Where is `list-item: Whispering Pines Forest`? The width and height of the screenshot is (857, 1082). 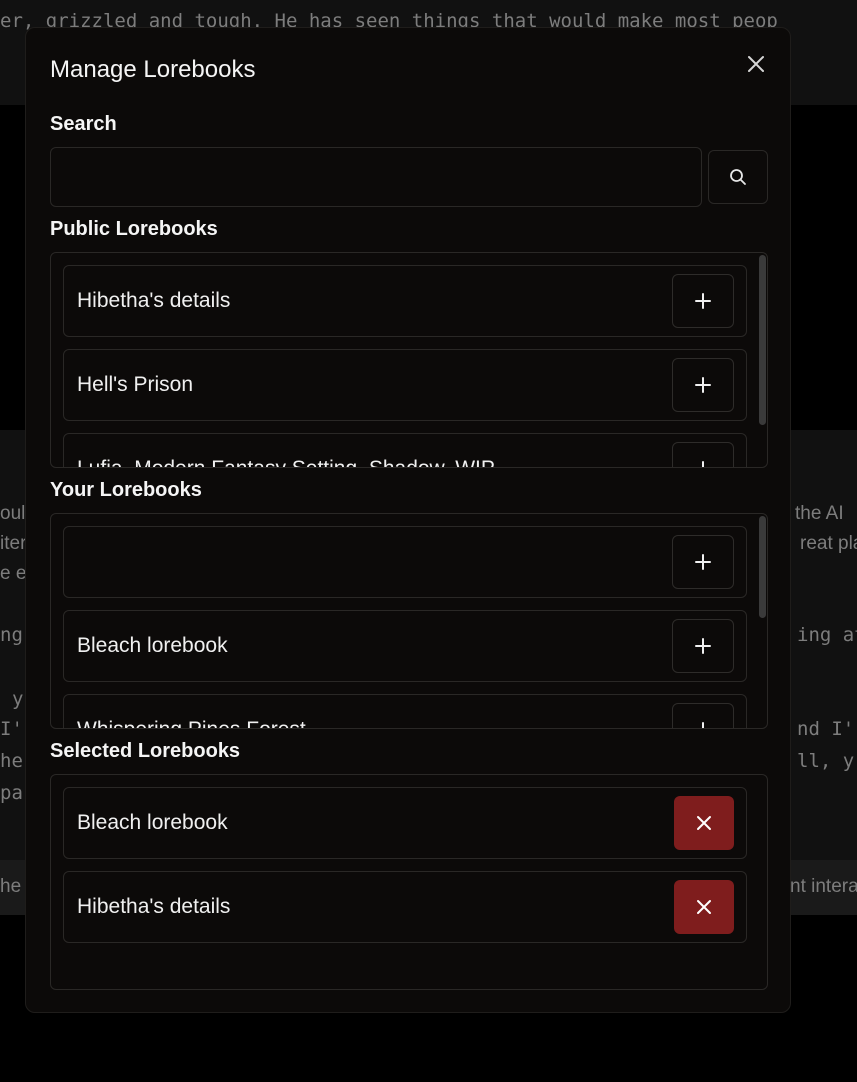 list-item: Whispering Pines Forest is located at coordinates (405, 711).